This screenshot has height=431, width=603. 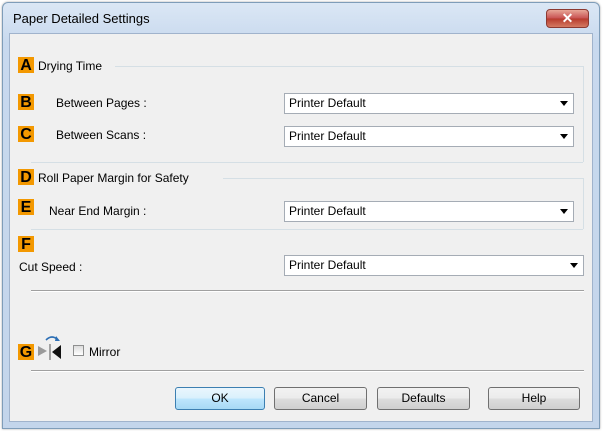 I want to click on drying-time-group-border, so click(x=349, y=66).